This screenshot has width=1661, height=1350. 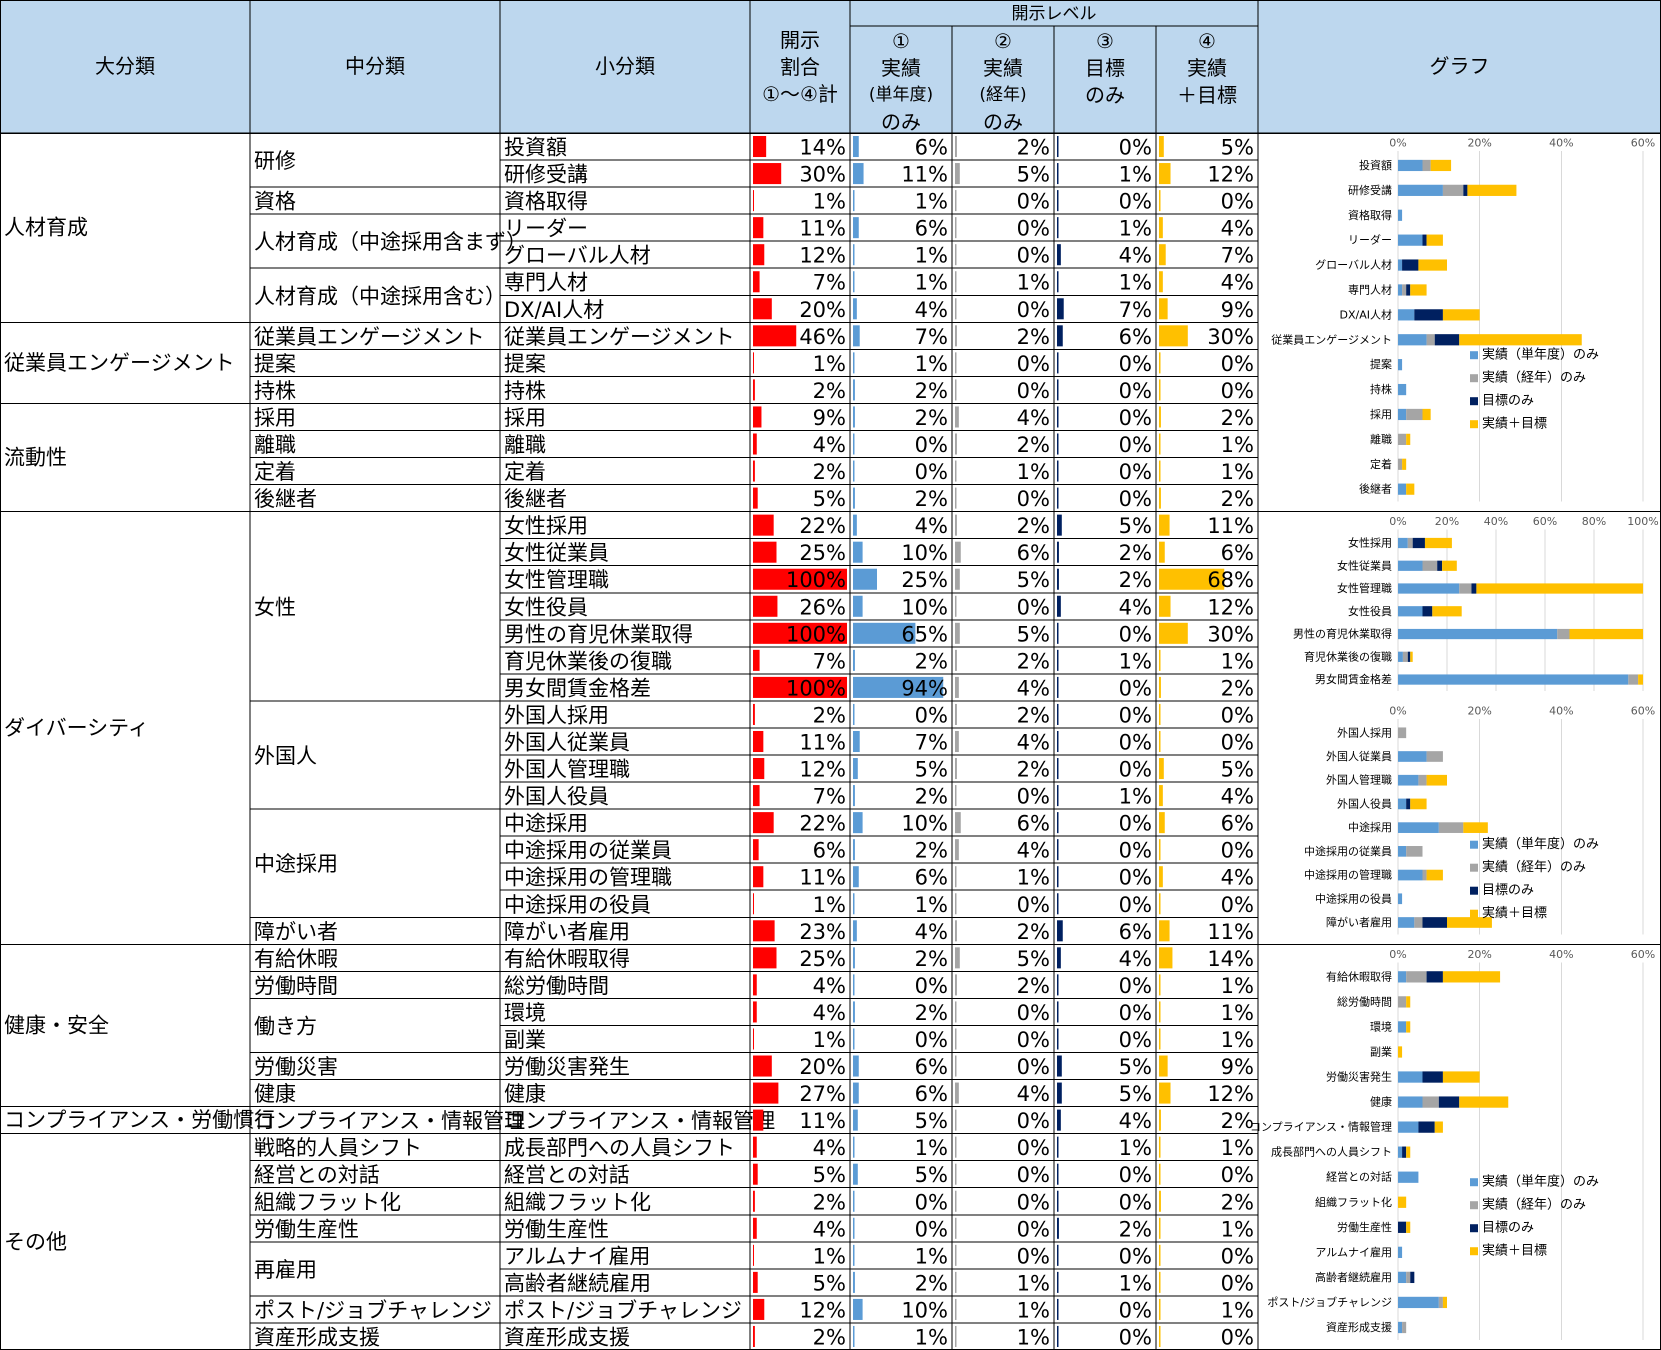 I want to click on ratio-value: 25%, so click(x=822, y=959).